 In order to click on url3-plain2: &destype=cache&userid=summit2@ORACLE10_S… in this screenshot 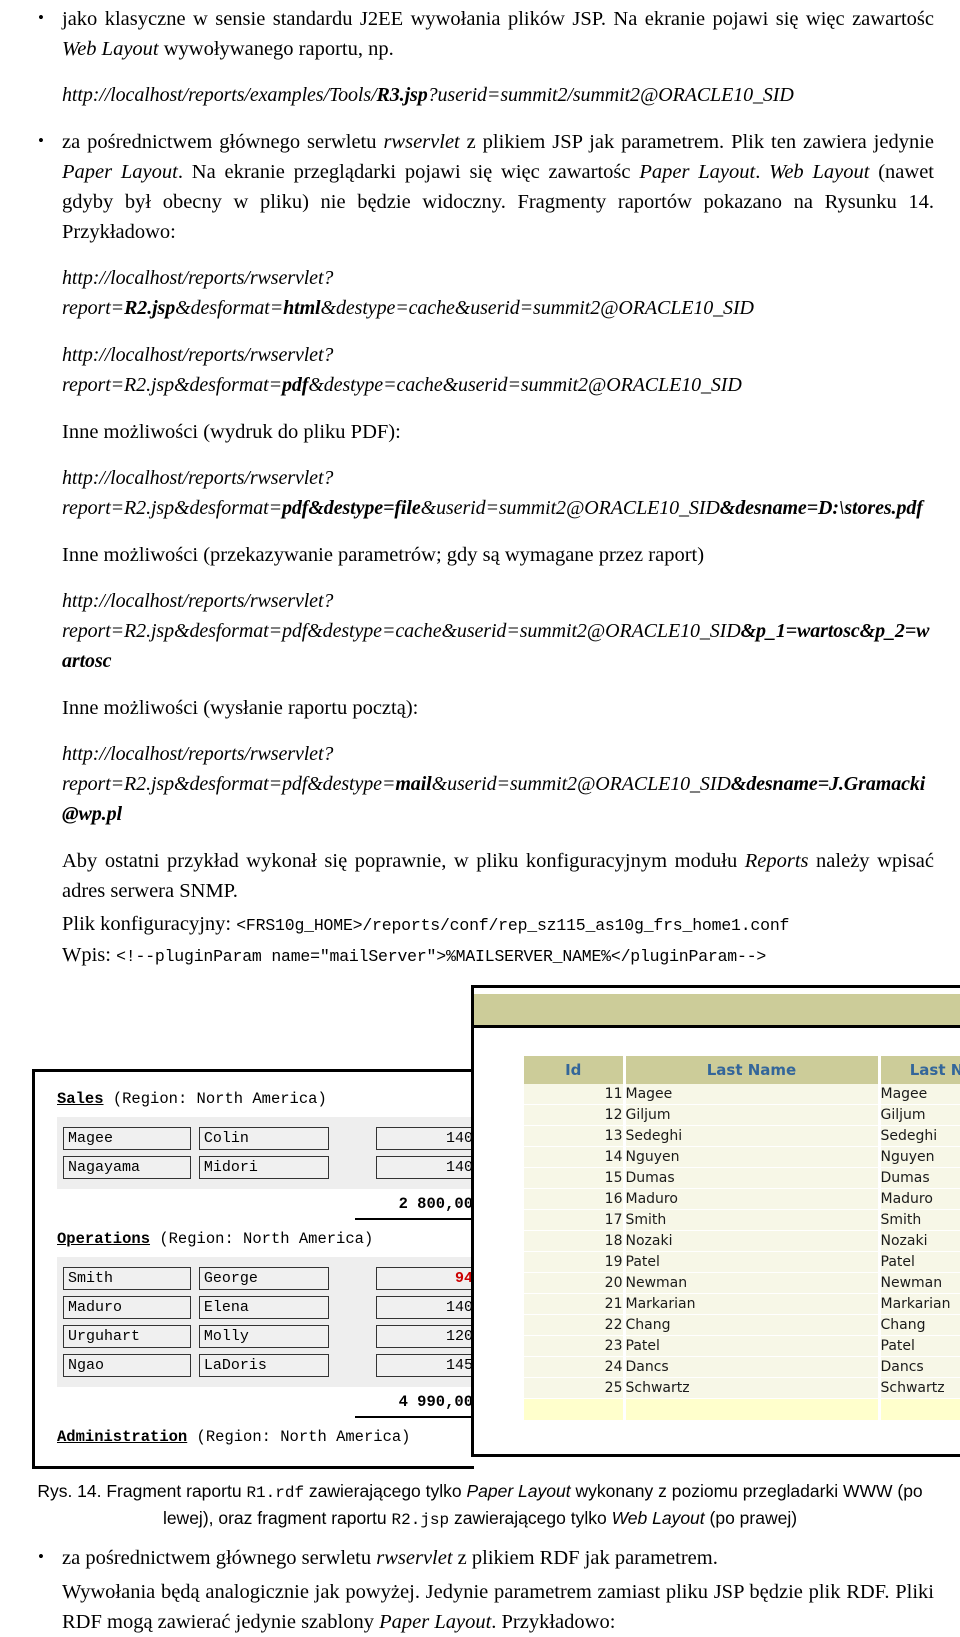, I will do `click(525, 385)`.